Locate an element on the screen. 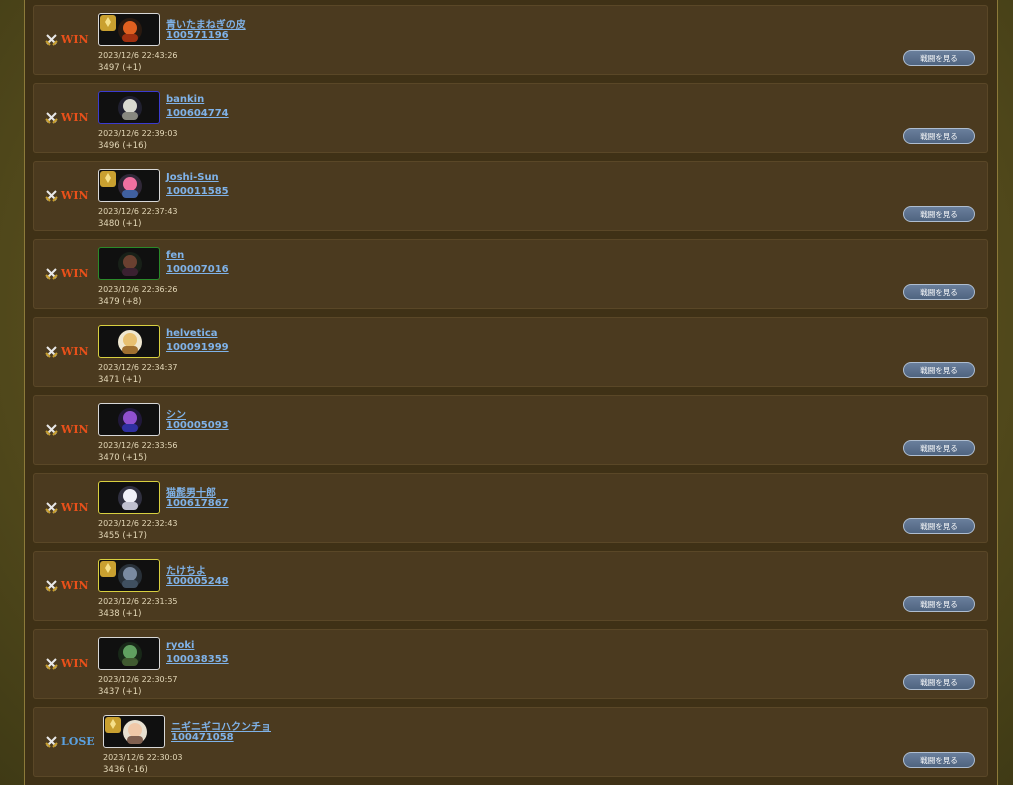  rating-change: 3436 (-16) is located at coordinates (125, 770).